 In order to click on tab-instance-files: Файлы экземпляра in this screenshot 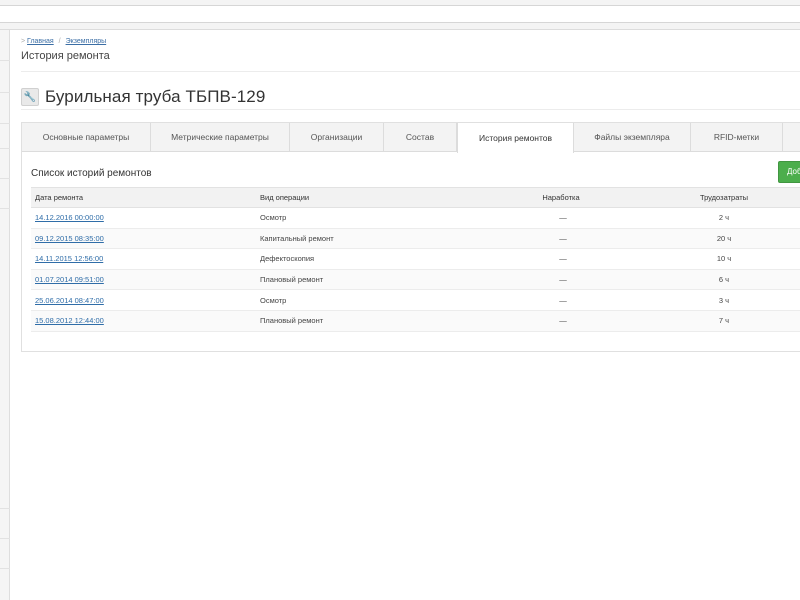, I will do `click(632, 137)`.